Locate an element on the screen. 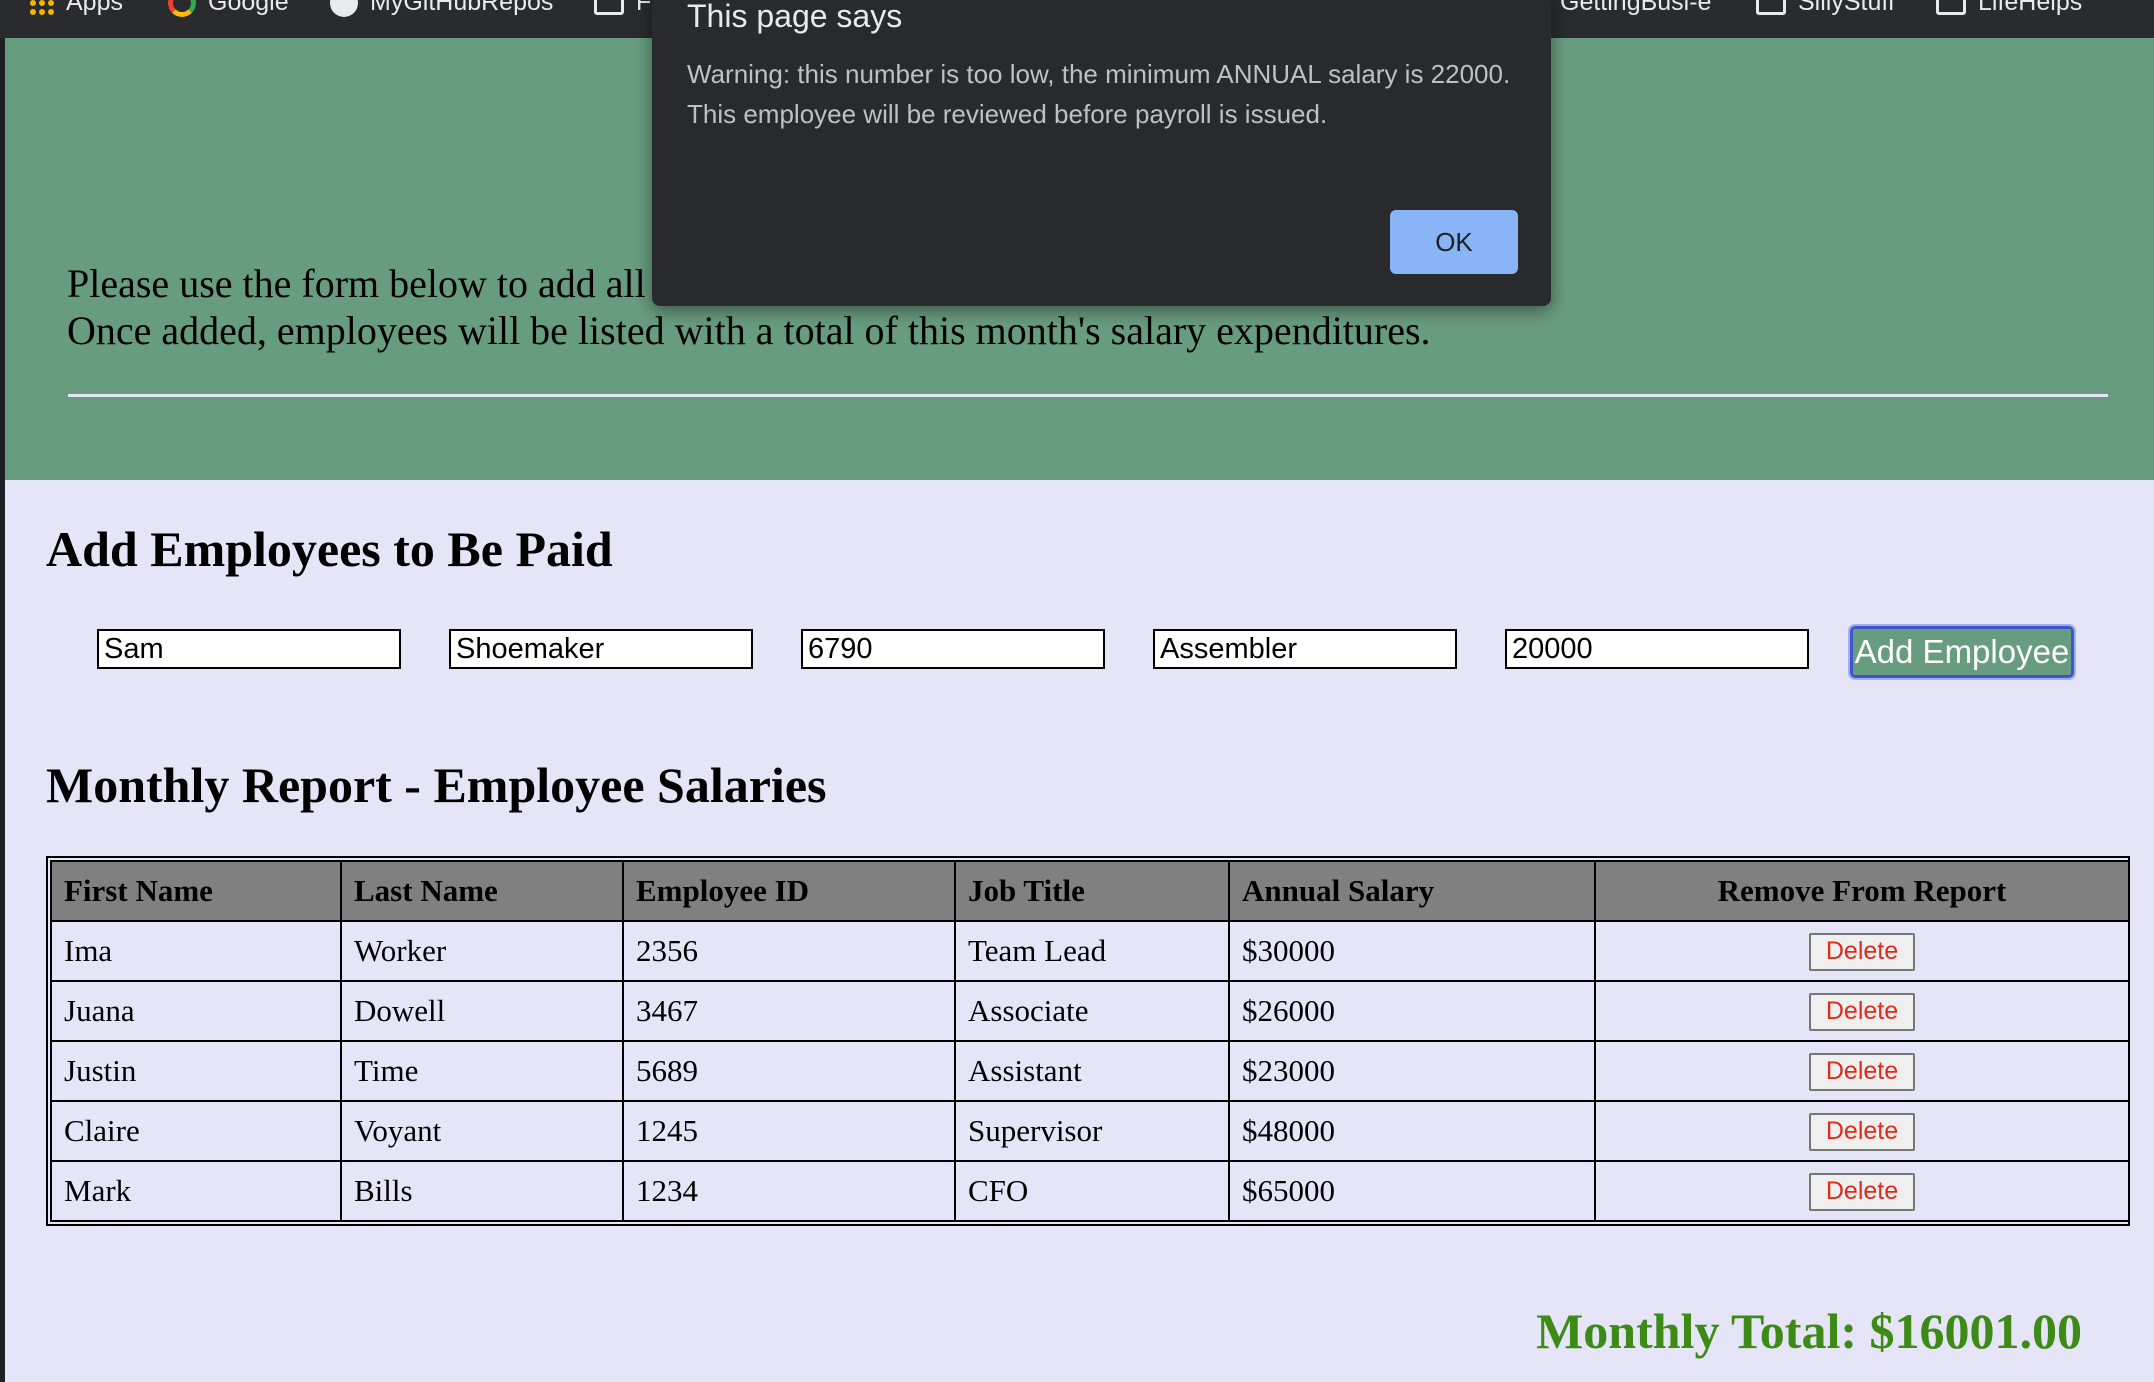 Image resolution: width=2154 pixels, height=1382 pixels. github-icon is located at coordinates (344, 8).